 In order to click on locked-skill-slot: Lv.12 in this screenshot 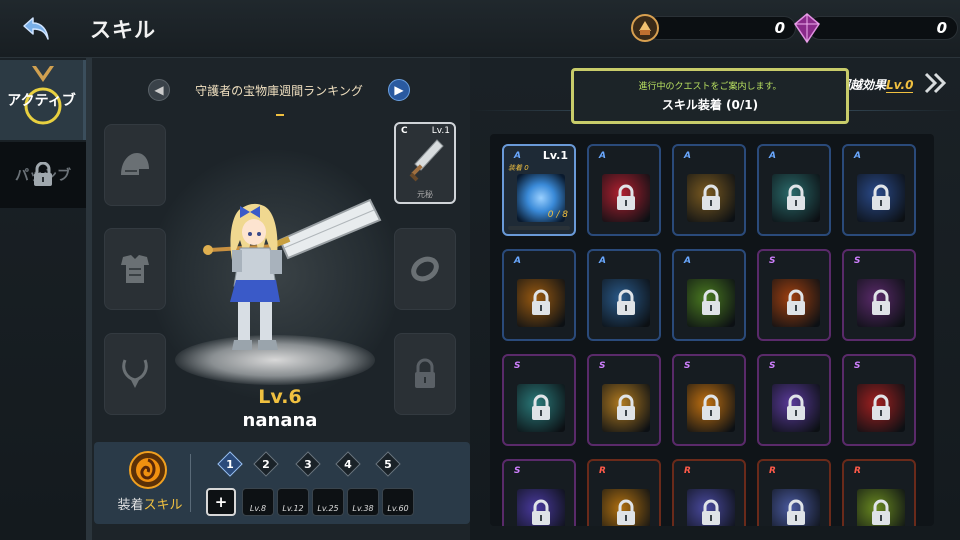, I will do `click(293, 502)`.